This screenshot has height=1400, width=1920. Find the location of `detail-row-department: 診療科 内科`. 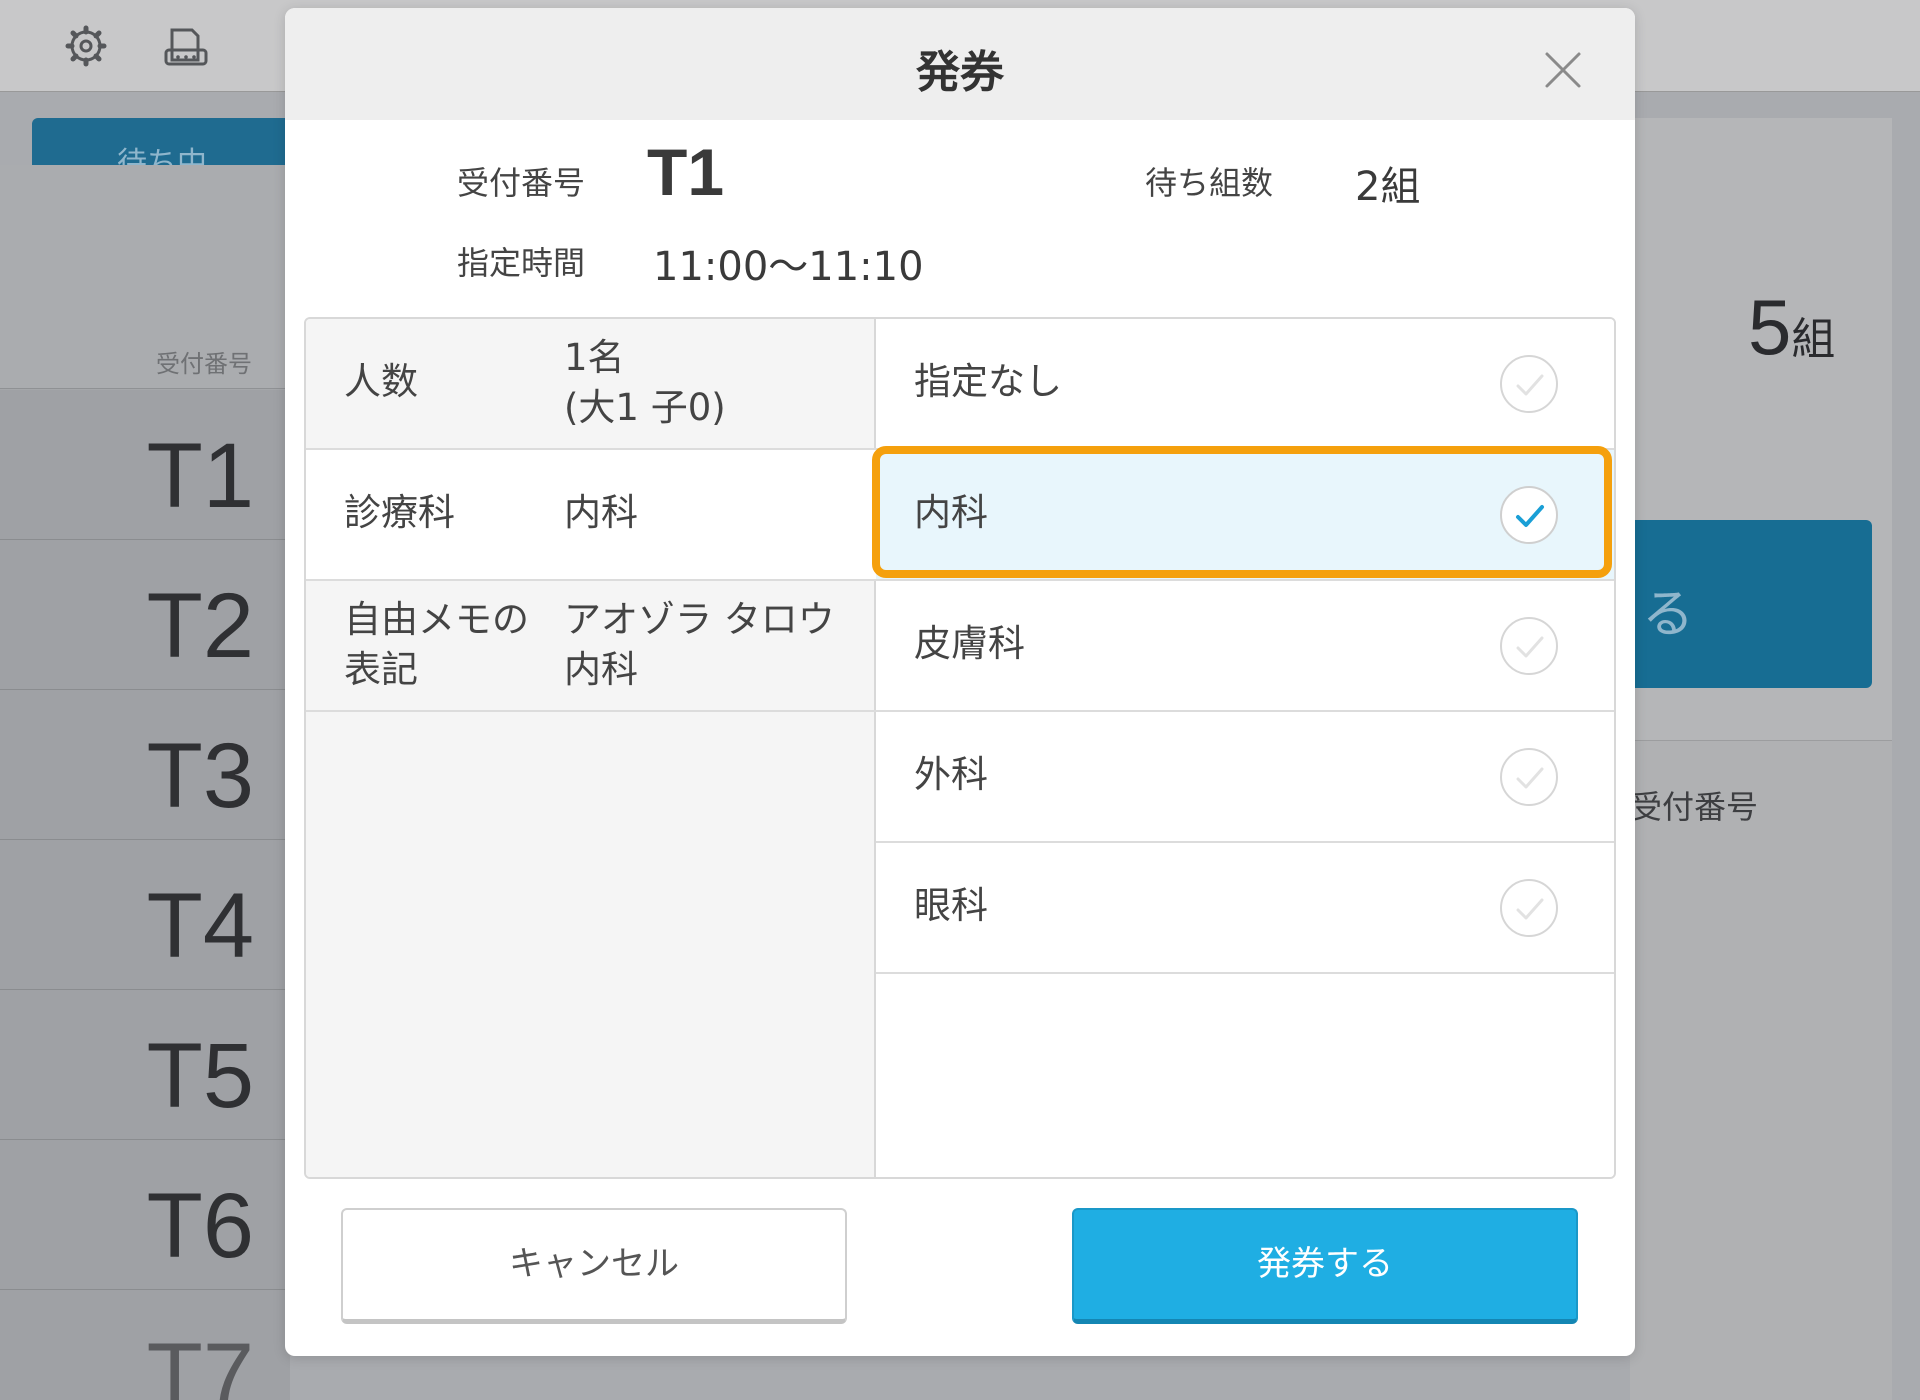

detail-row-department: 診療科 内科 is located at coordinates (591, 515).